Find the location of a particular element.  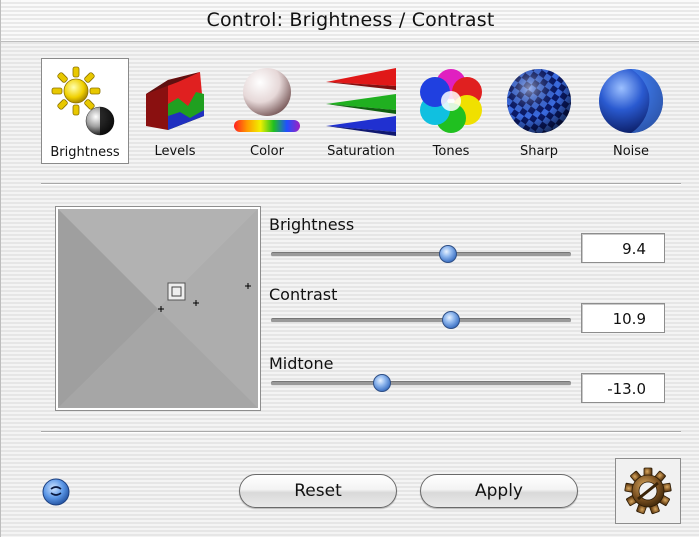

tool-sharp: Sharp is located at coordinates (539, 111).